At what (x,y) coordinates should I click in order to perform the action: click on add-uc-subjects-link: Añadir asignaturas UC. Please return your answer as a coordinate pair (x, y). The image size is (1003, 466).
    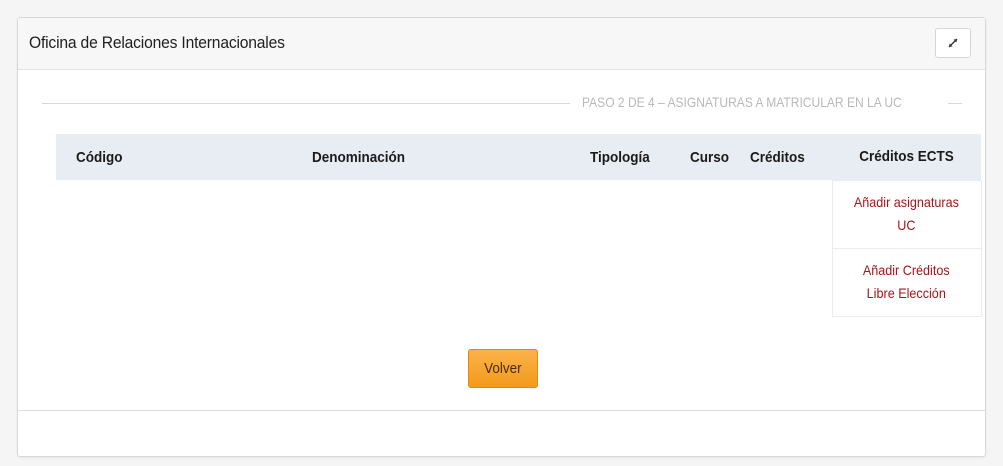
    Looking at the image, I should click on (906, 214).